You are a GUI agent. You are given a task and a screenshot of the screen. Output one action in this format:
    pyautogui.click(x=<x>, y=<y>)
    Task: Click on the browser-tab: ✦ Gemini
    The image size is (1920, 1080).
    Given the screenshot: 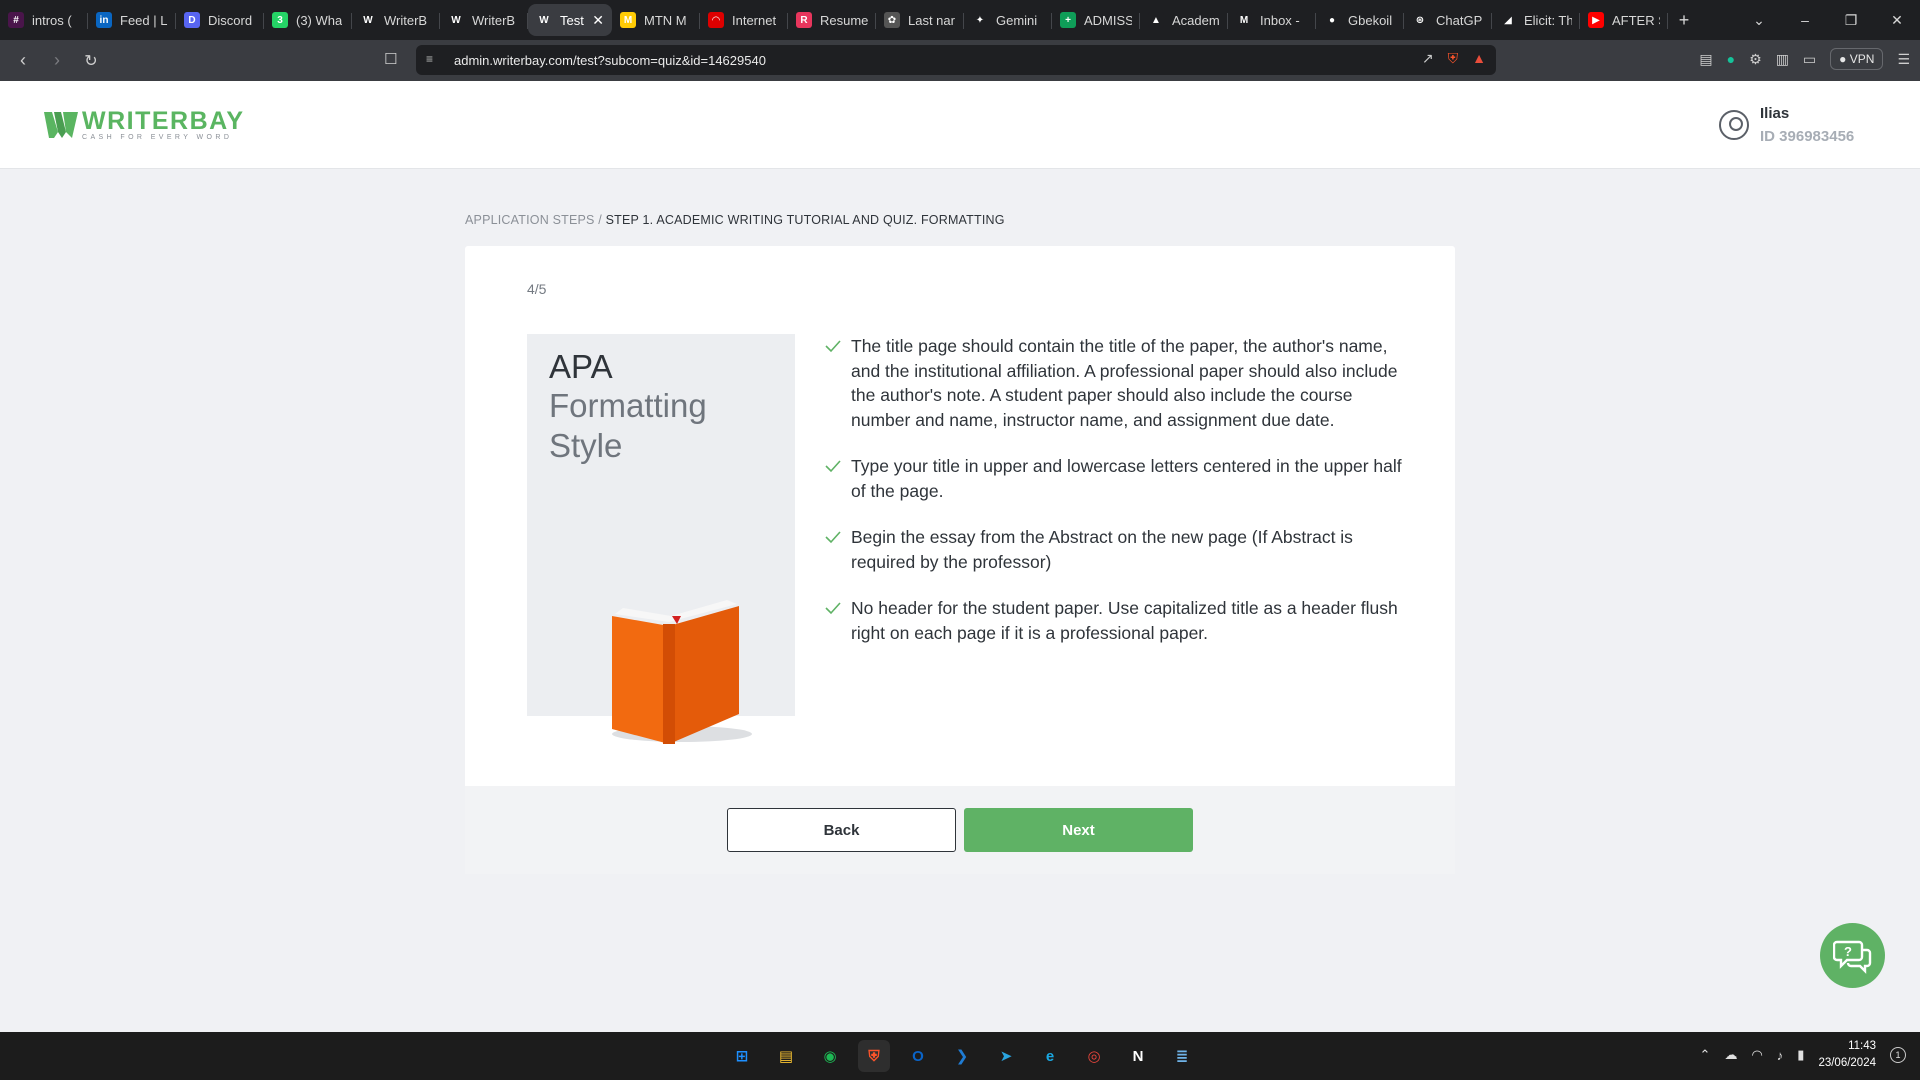 What is the action you would take?
    pyautogui.click(x=1008, y=20)
    